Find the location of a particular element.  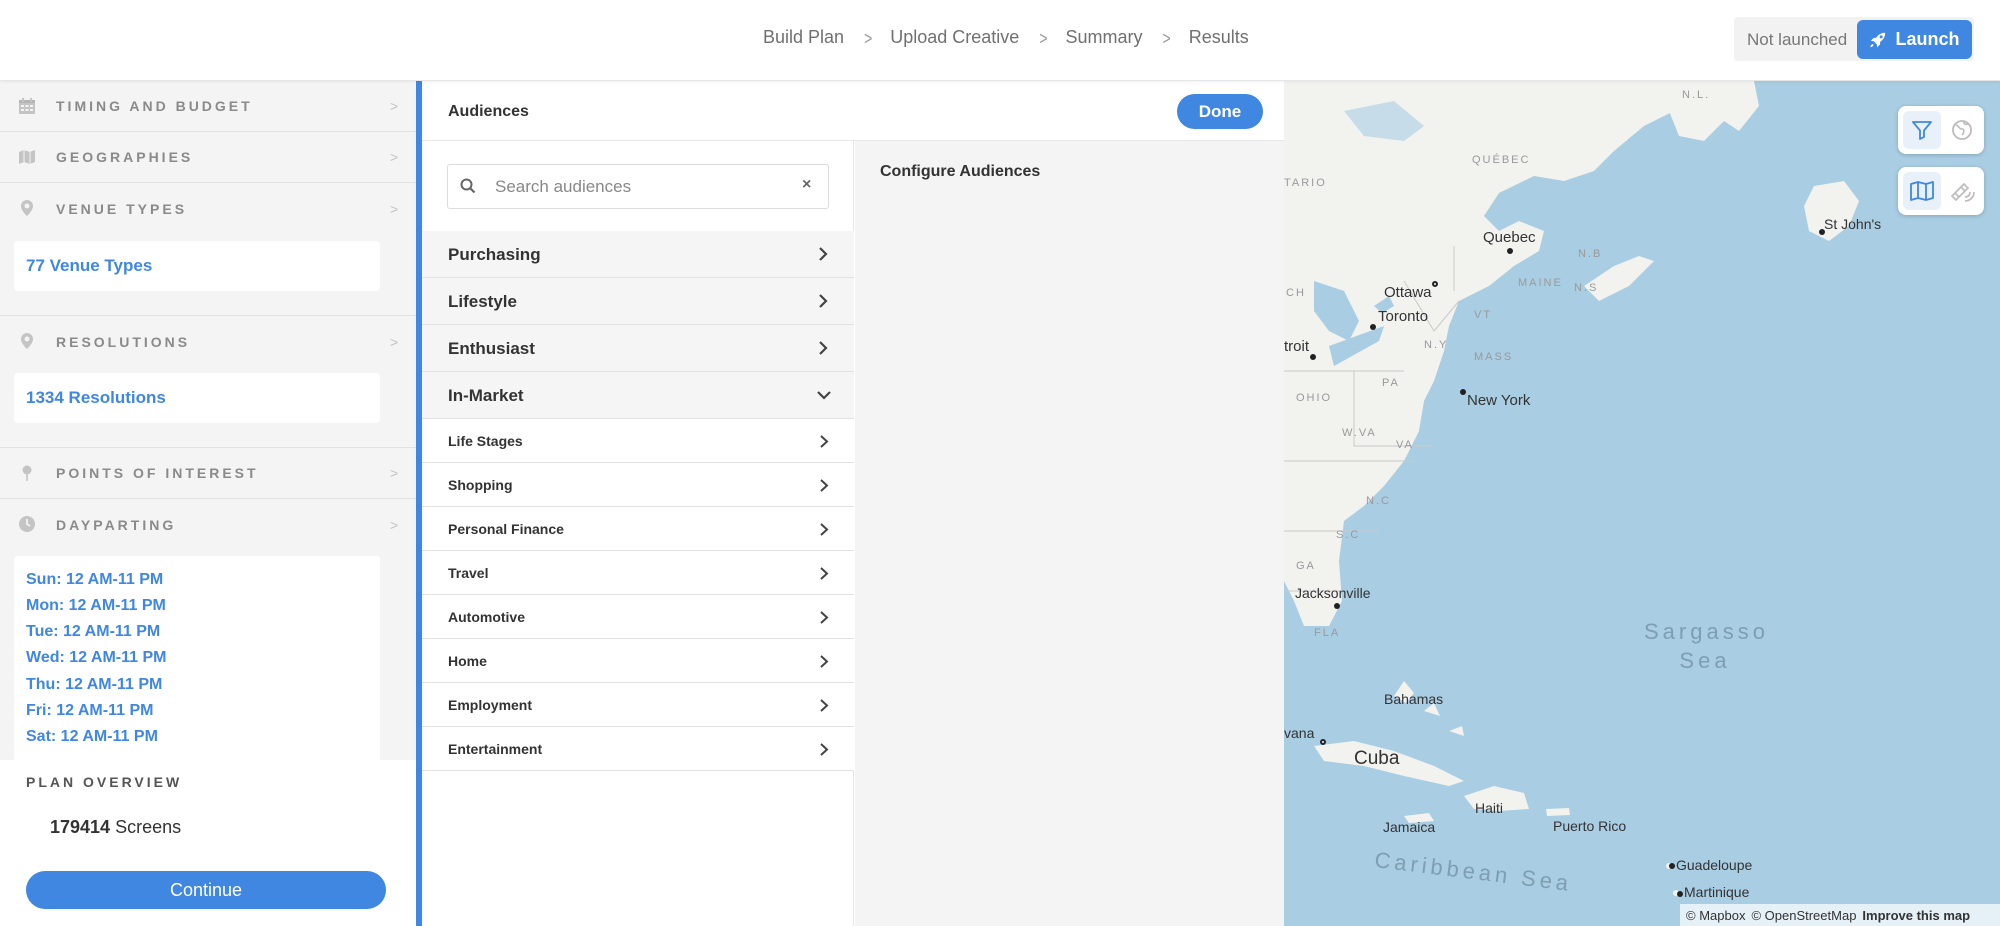

category-purchasing: Purchasing is located at coordinates (638, 254).